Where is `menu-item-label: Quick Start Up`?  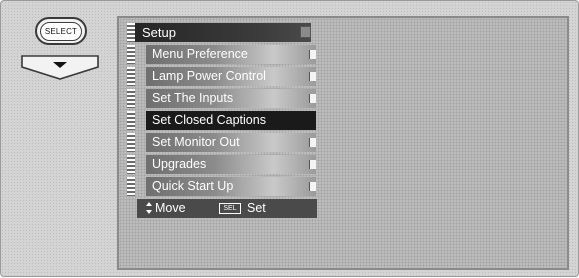
menu-item-label: Quick Start Up is located at coordinates (193, 186).